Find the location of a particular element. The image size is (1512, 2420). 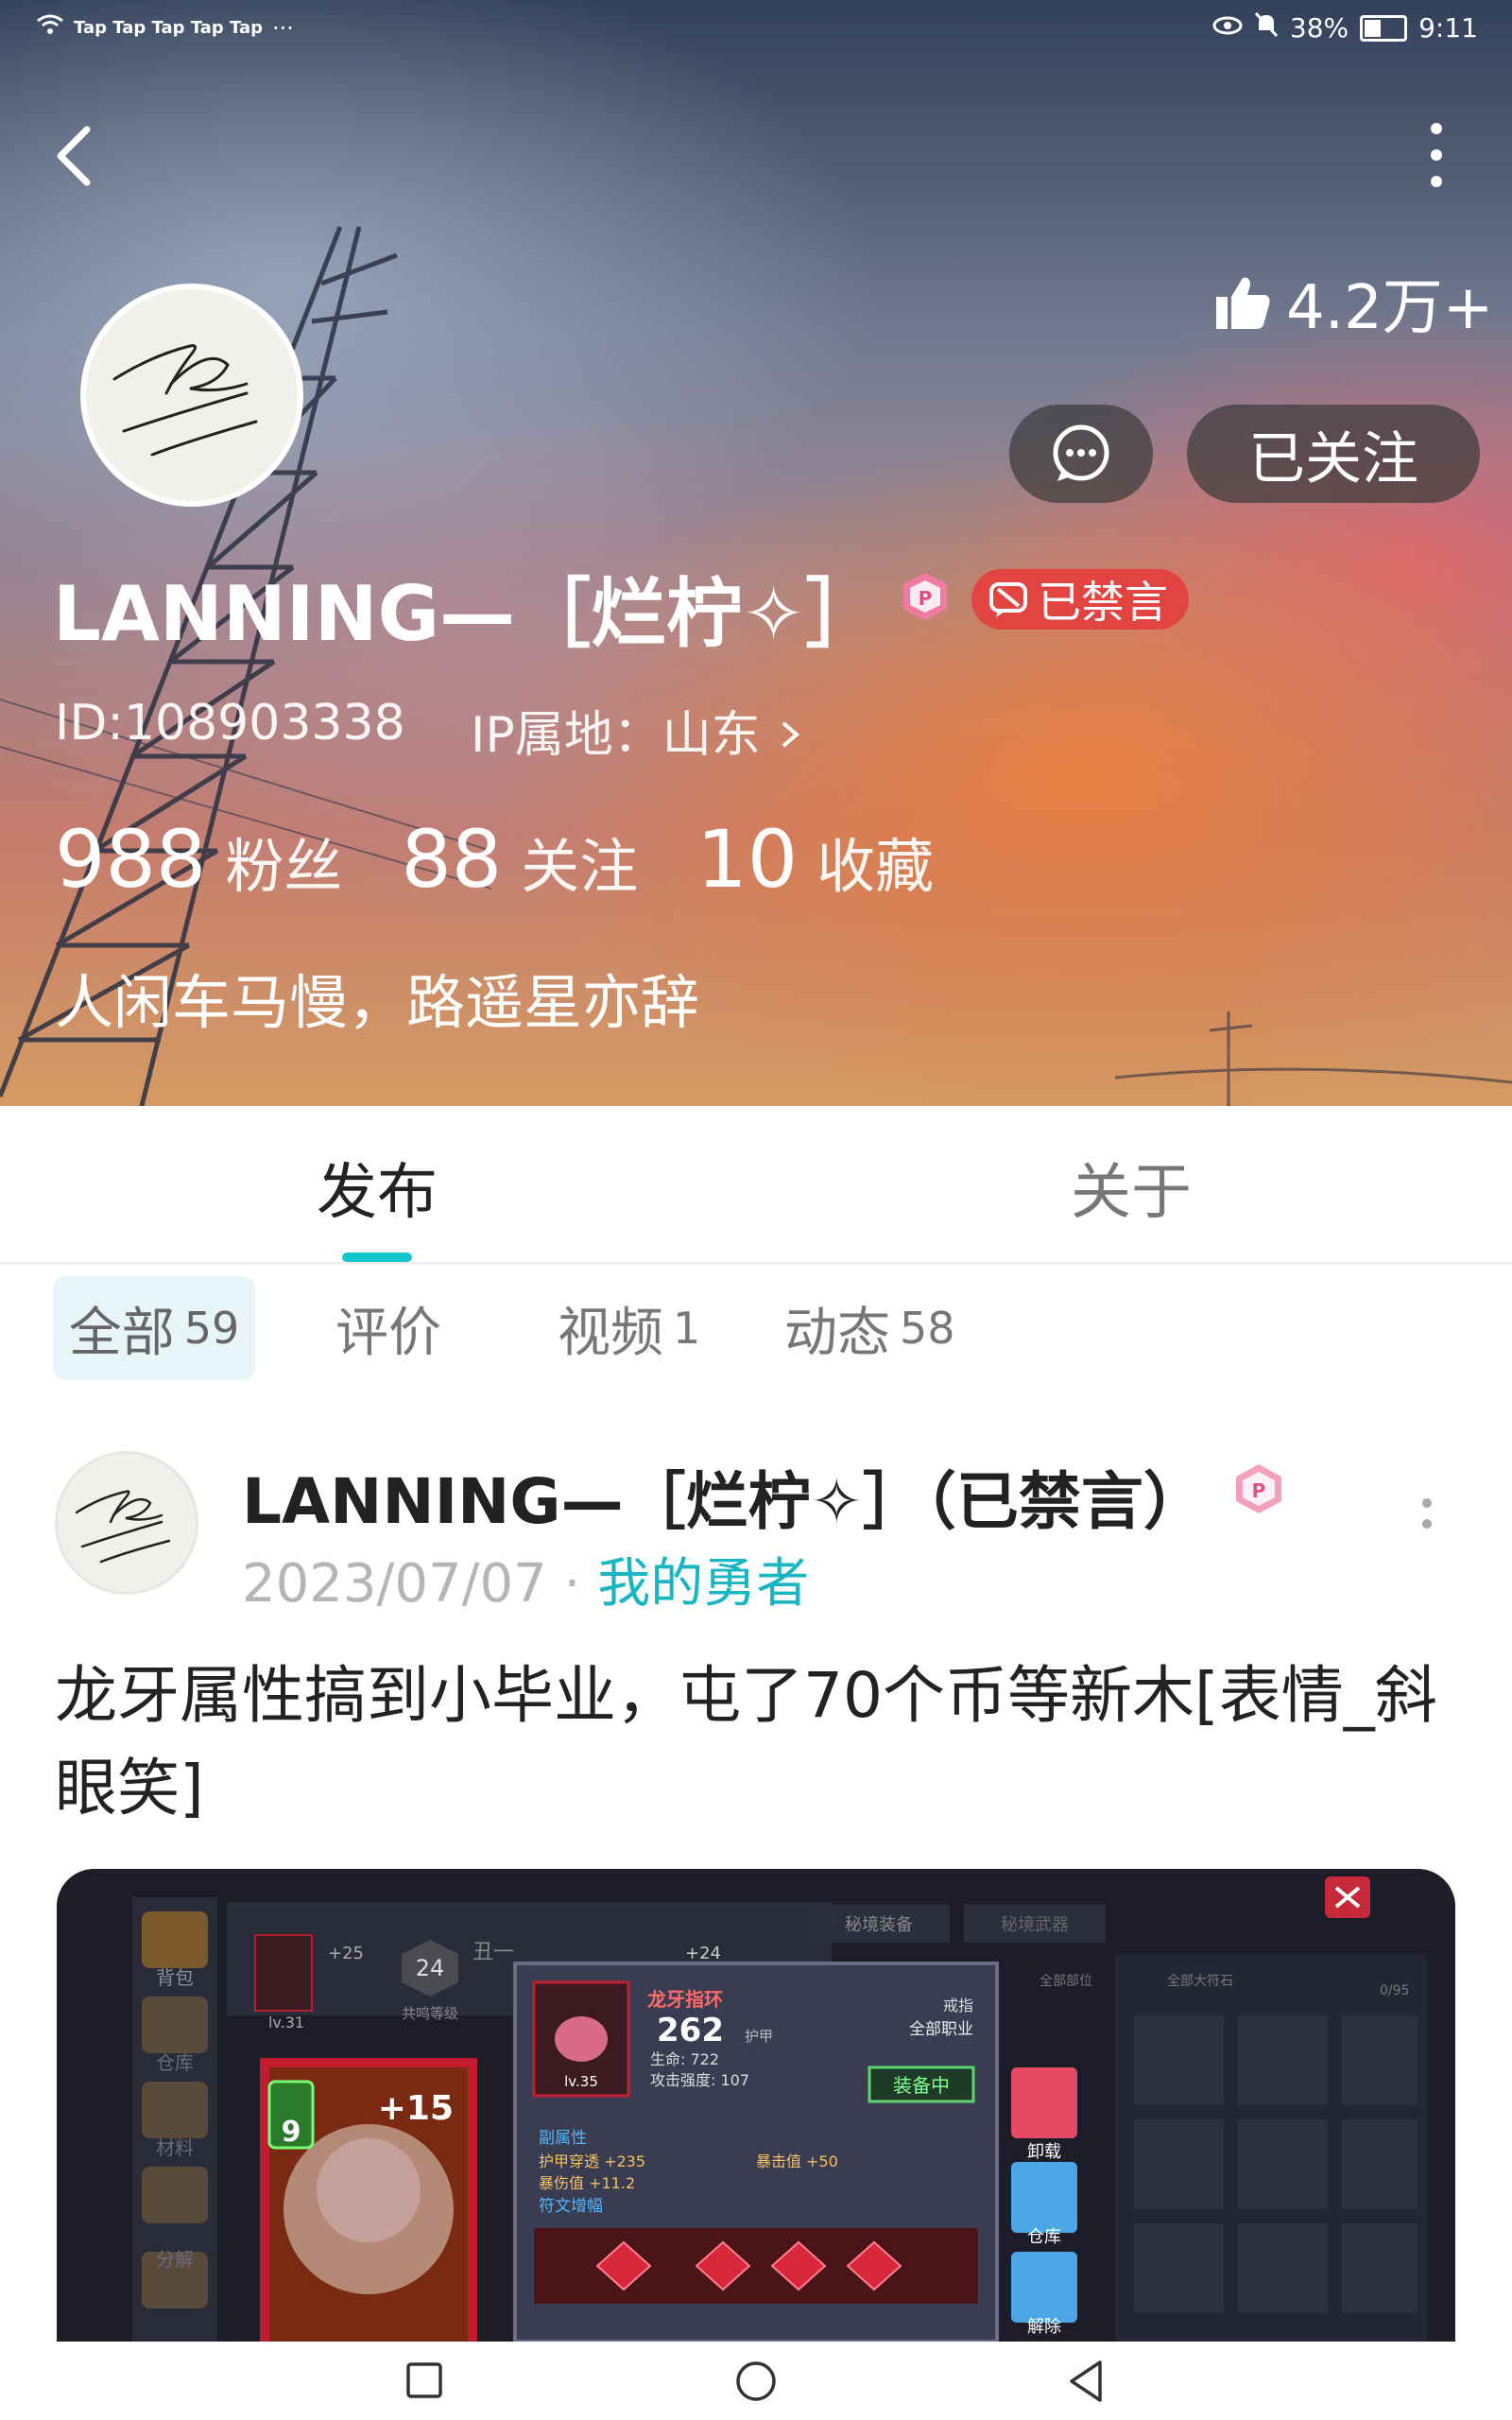

filter-all: 全部 59 is located at coordinates (154, 1328).